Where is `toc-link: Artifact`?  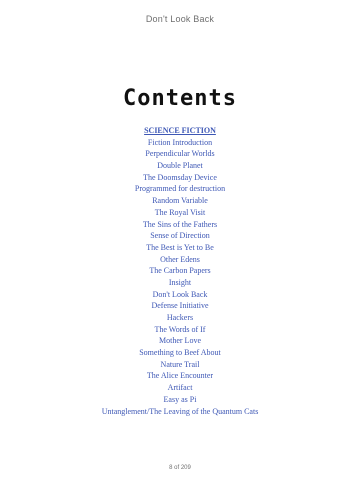 toc-link: Artifact is located at coordinates (180, 388).